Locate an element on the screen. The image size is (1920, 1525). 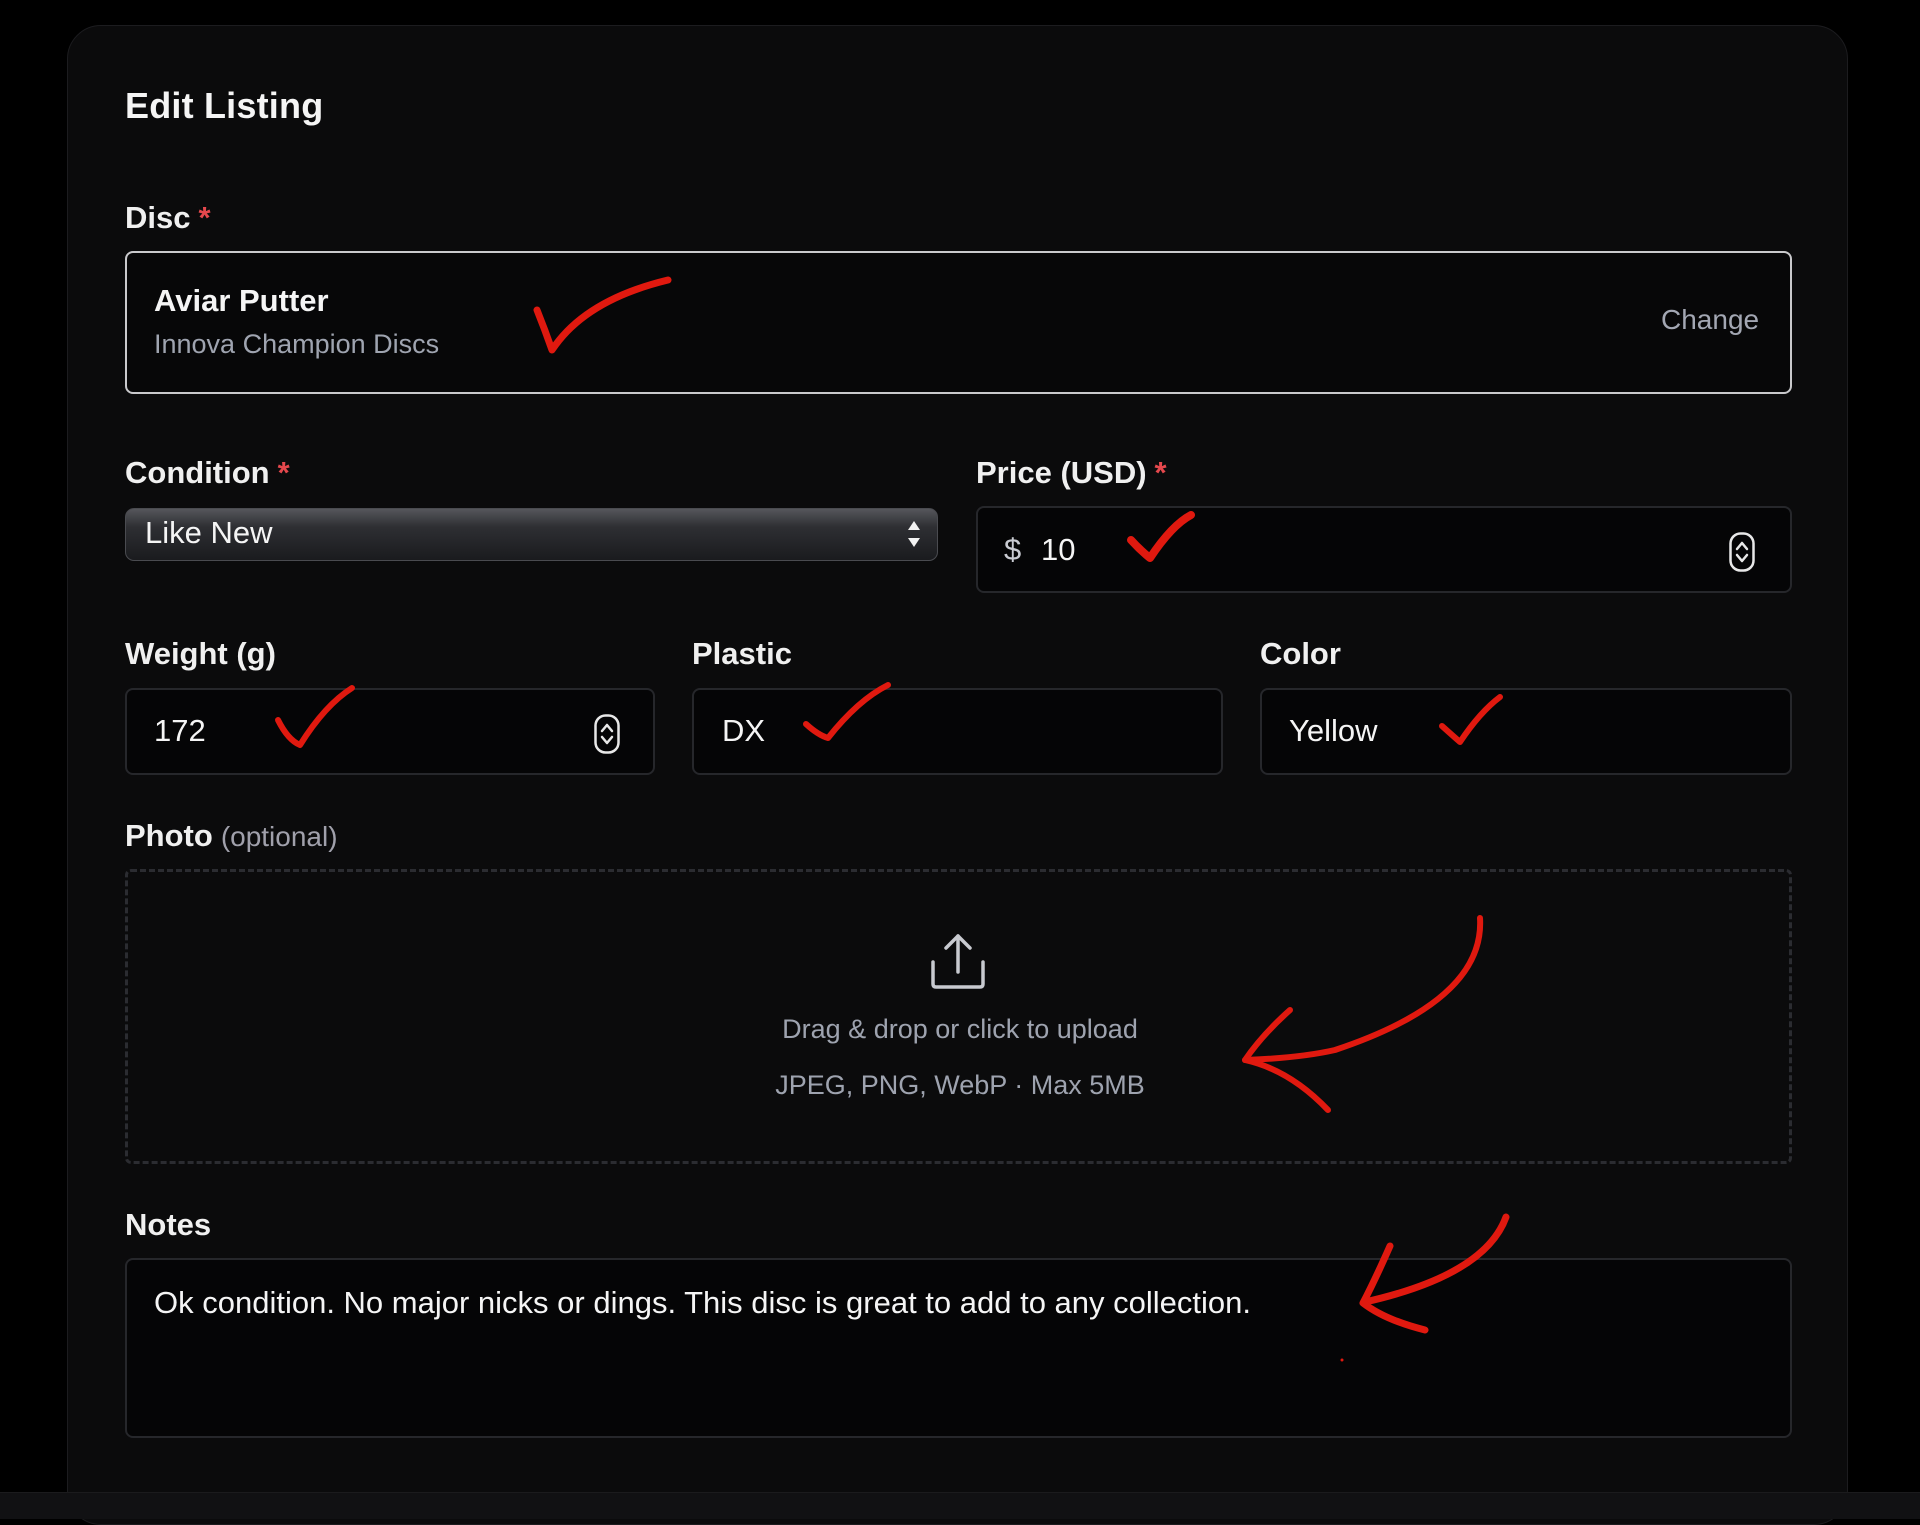
condition-label: Condition * is located at coordinates (207, 473).